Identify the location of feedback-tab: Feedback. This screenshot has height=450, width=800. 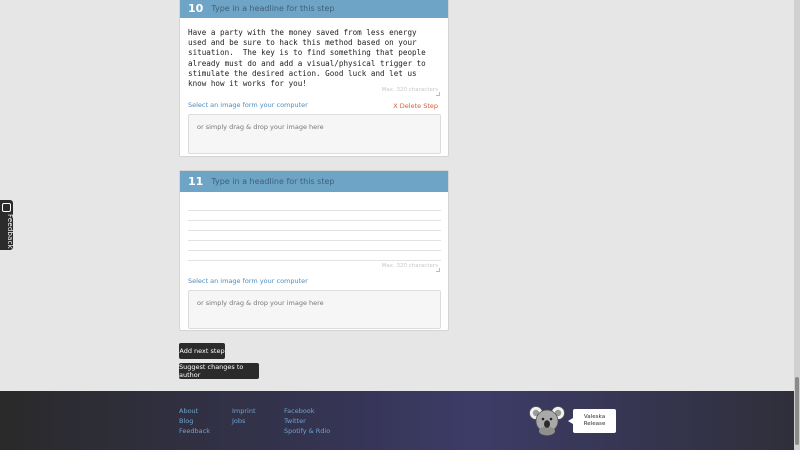
(7, 225).